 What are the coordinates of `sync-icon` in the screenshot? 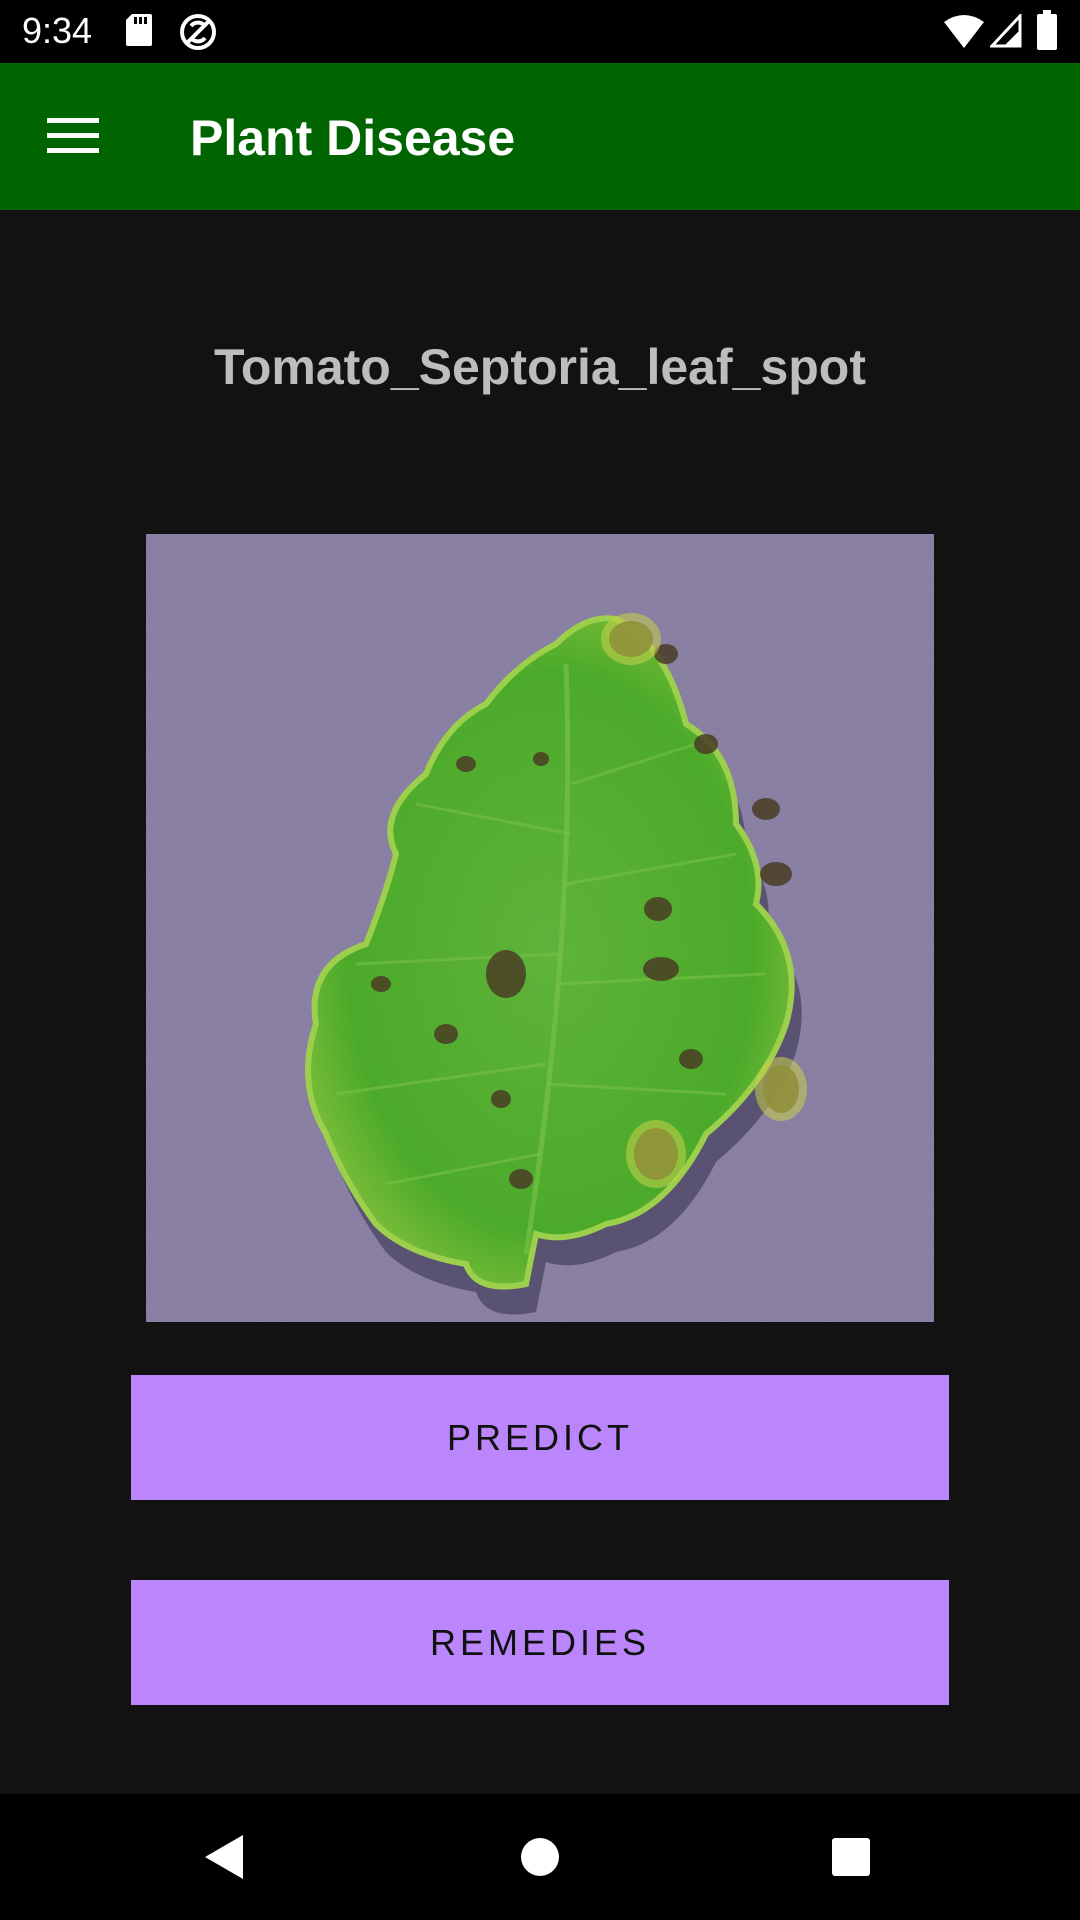 It's located at (198, 32).